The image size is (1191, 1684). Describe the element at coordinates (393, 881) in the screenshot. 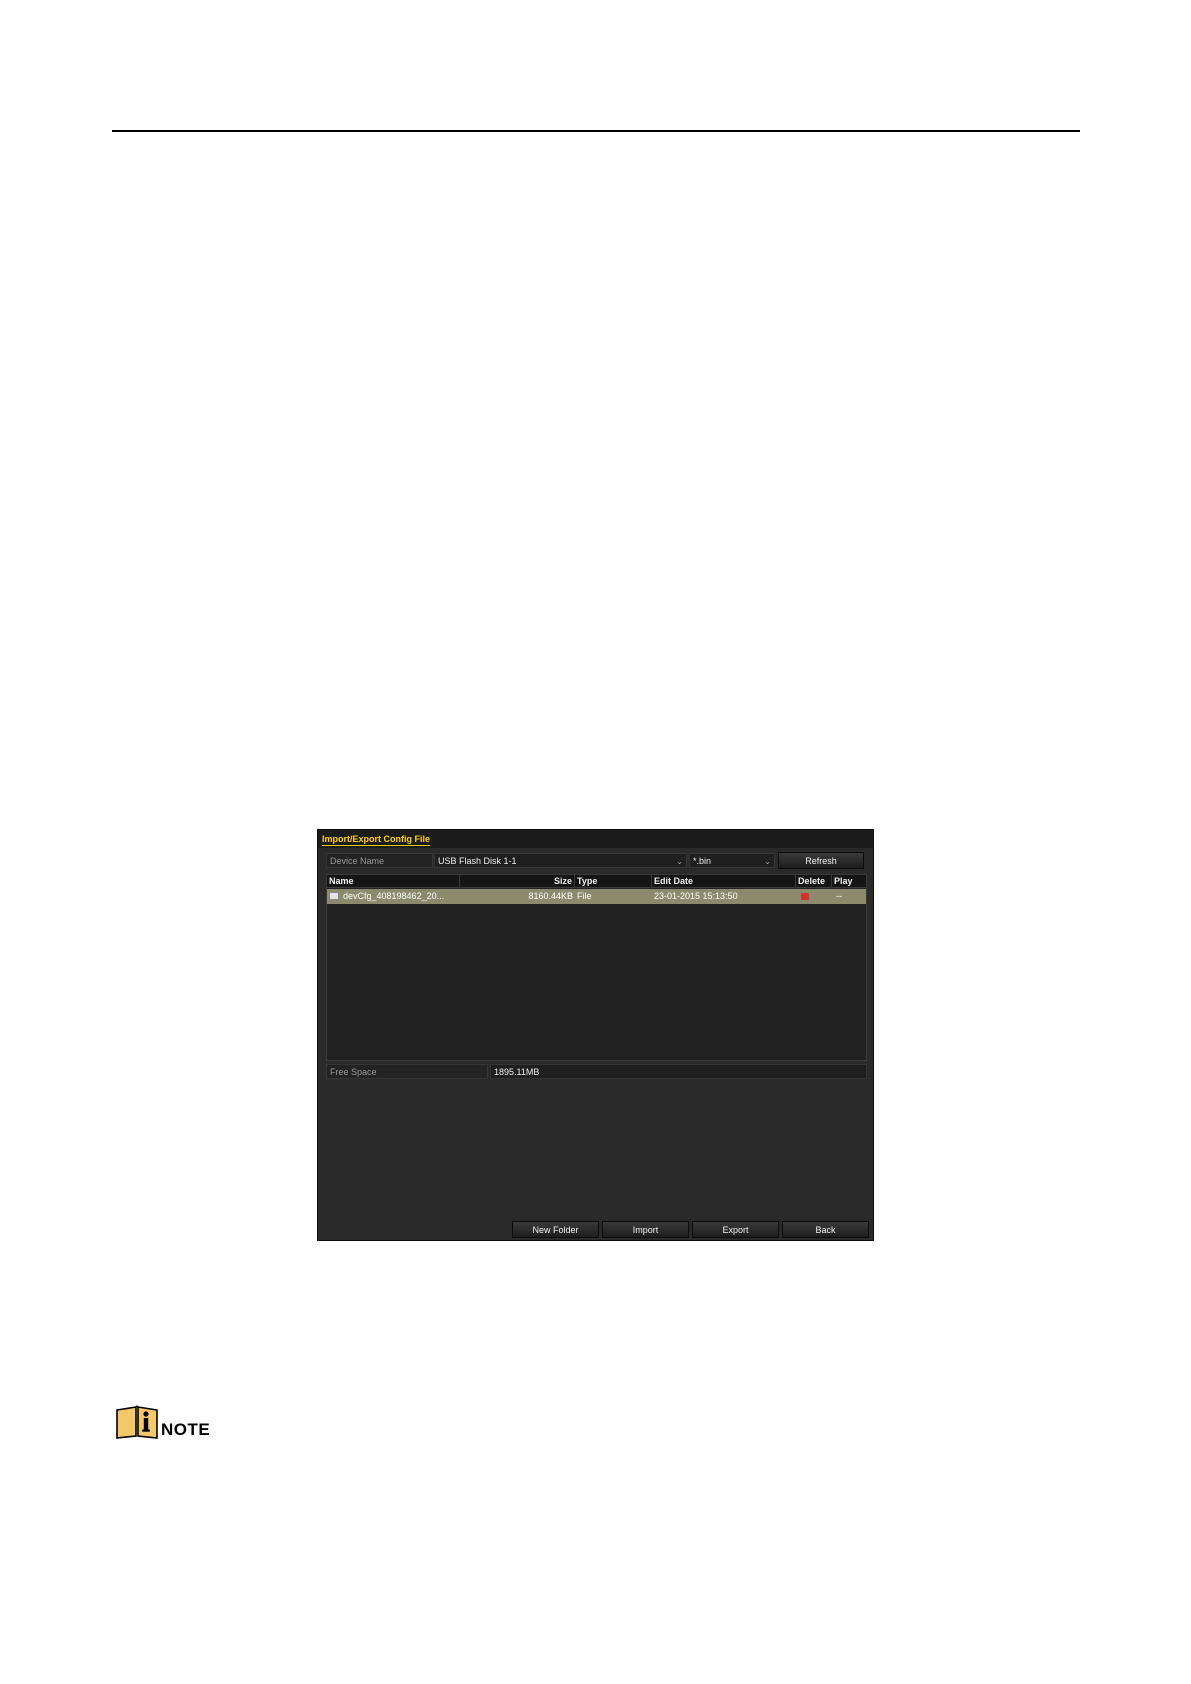

I see `column-header-name: Name` at that location.